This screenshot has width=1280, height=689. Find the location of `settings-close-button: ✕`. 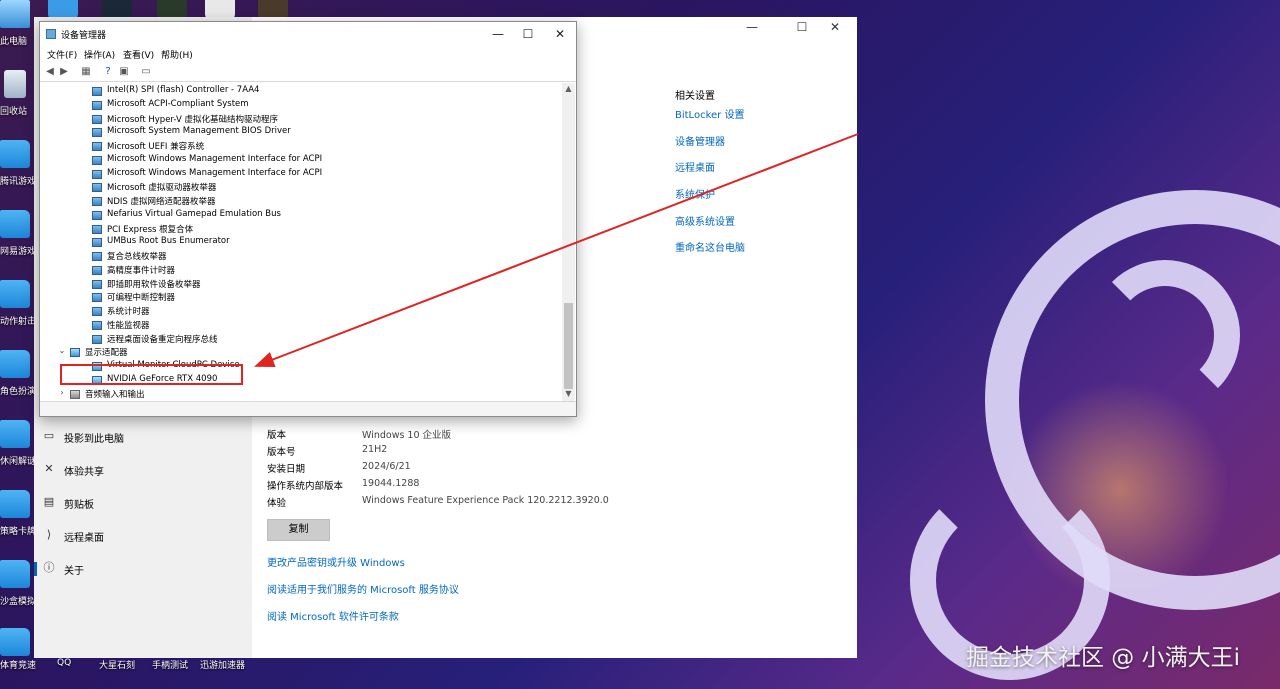

settings-close-button: ✕ is located at coordinates (835, 27).